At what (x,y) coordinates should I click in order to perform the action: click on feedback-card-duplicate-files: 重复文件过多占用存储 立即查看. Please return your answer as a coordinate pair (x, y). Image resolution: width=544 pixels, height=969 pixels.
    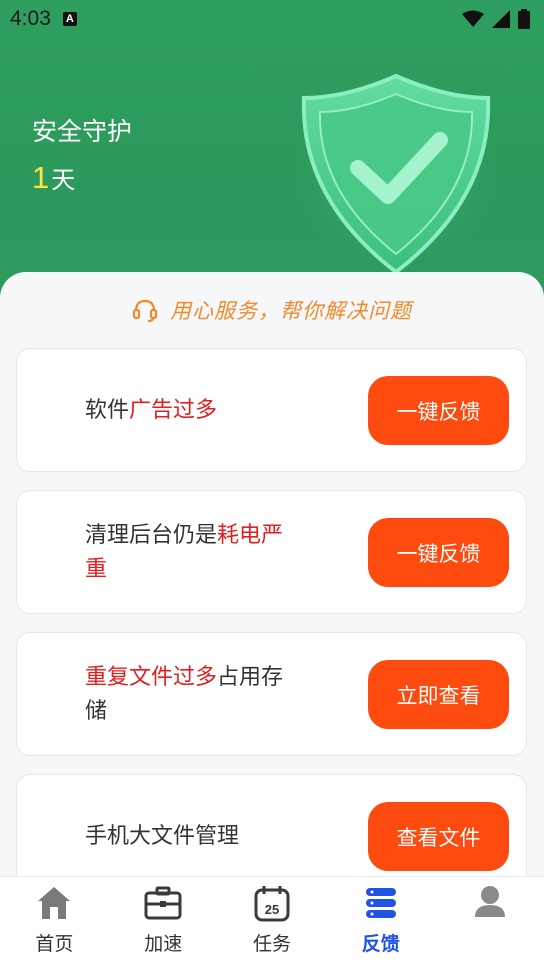
    Looking at the image, I should click on (271, 694).